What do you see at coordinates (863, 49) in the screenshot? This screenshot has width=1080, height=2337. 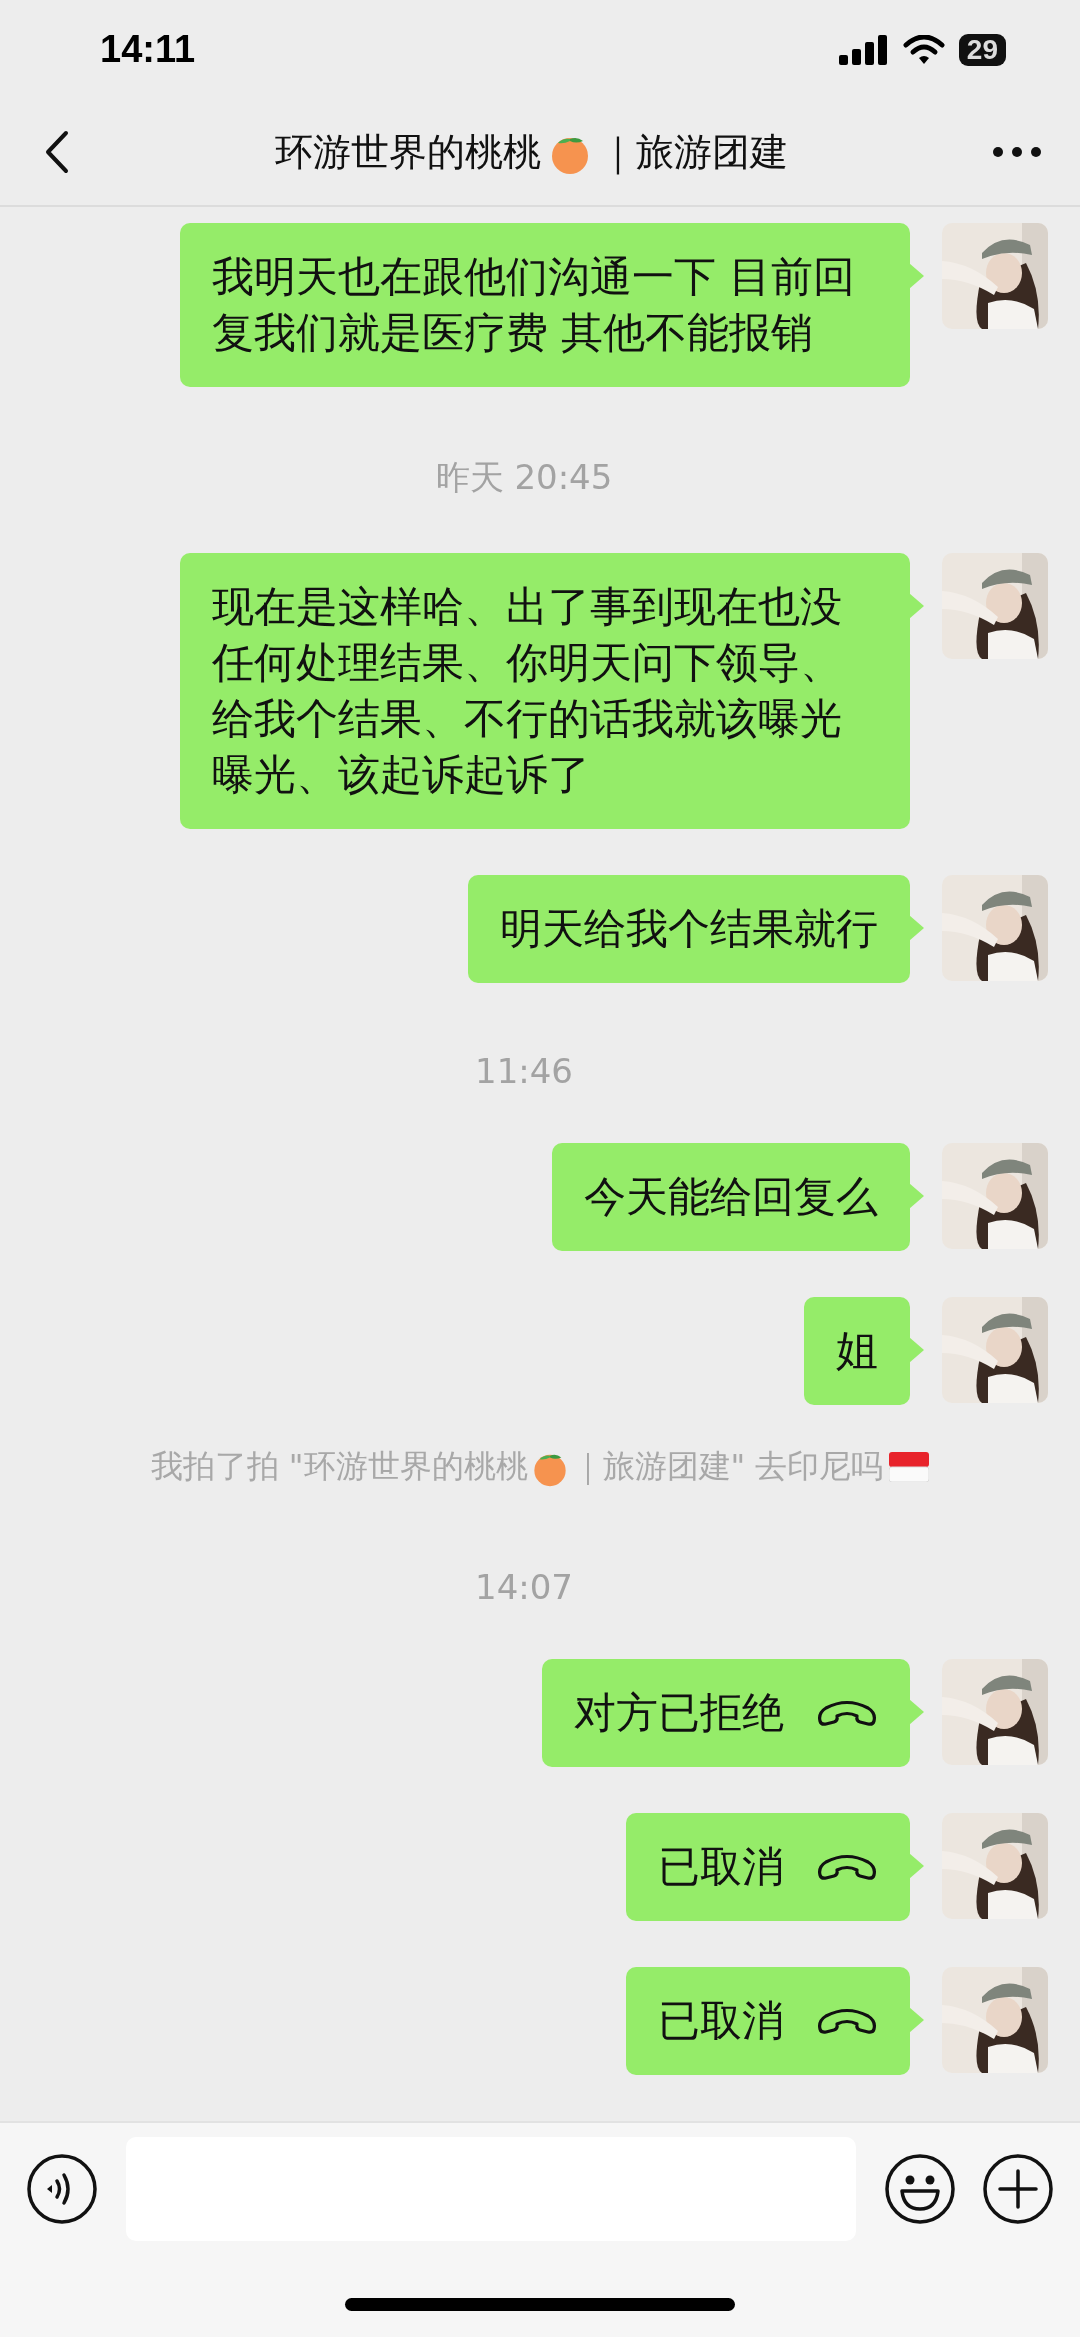 I see `signal-icon` at bounding box center [863, 49].